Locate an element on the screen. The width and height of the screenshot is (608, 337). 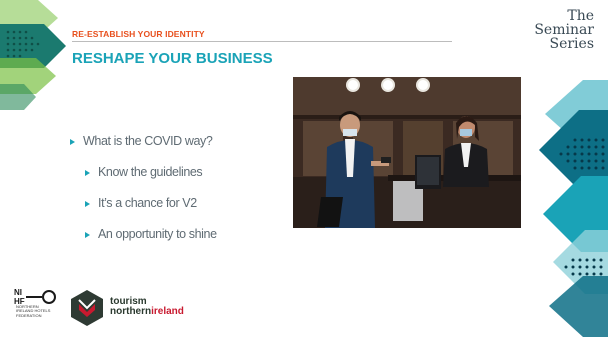
tourism-line-2a: northern is located at coordinates (131, 311).